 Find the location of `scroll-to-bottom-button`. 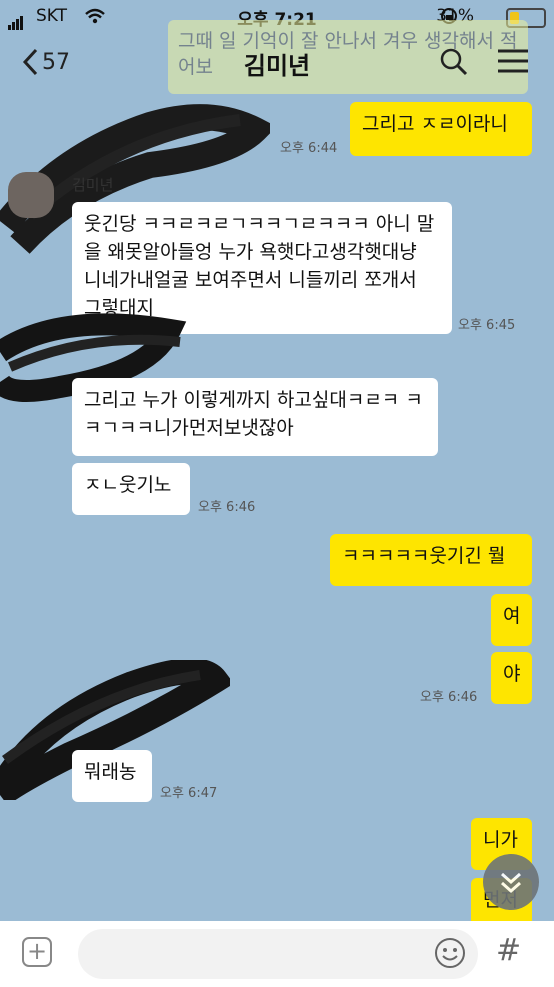

scroll-to-bottom-button is located at coordinates (511, 882).